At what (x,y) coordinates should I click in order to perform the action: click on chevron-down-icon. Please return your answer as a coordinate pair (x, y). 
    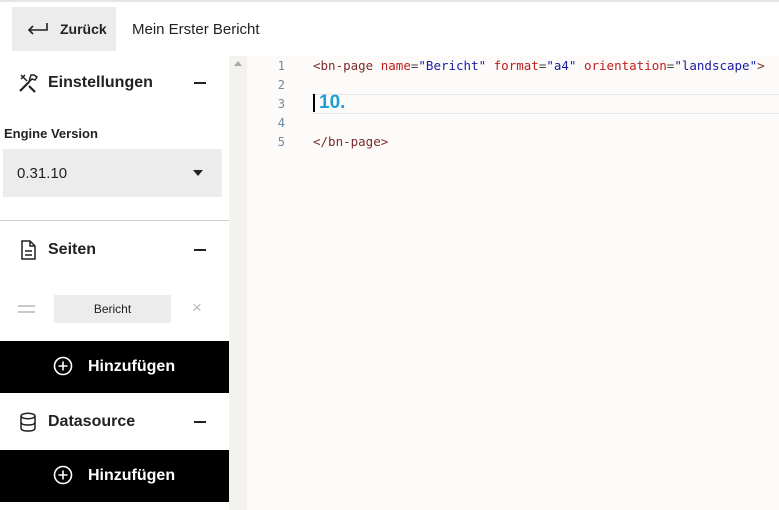
    Looking at the image, I should click on (198, 173).